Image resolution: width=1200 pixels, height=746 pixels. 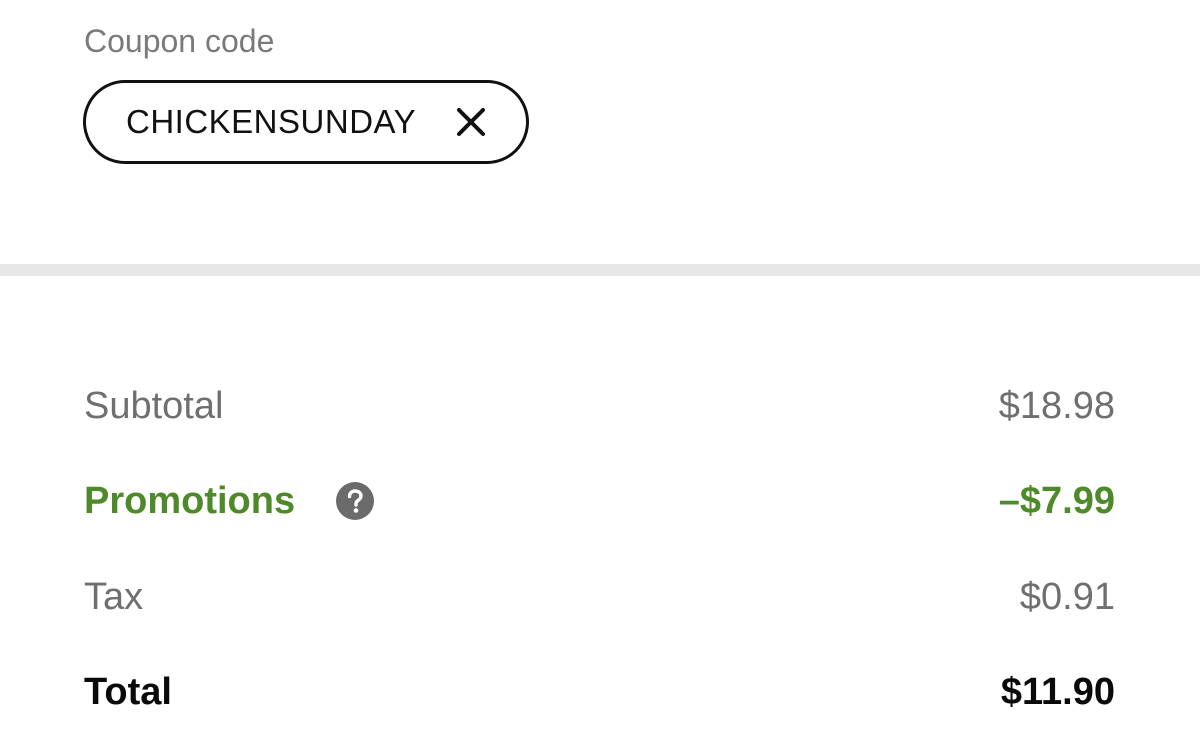 What do you see at coordinates (154, 406) in the screenshot?
I see `subtotal-label: Subtotal` at bounding box center [154, 406].